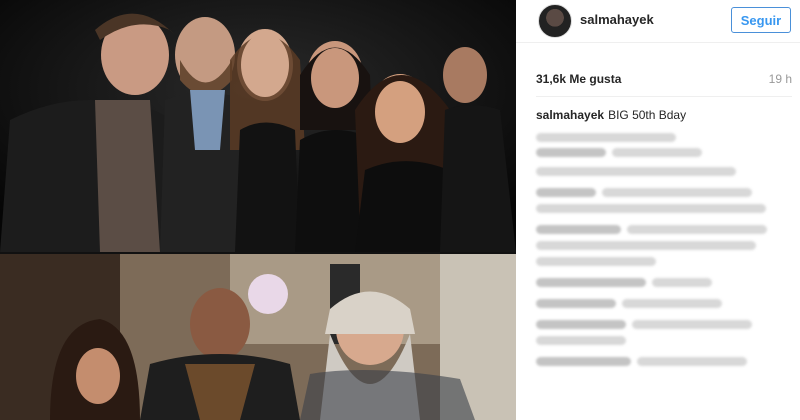 This screenshot has width=800, height=420. What do you see at coordinates (761, 20) in the screenshot?
I see `follow-button: Seguir` at bounding box center [761, 20].